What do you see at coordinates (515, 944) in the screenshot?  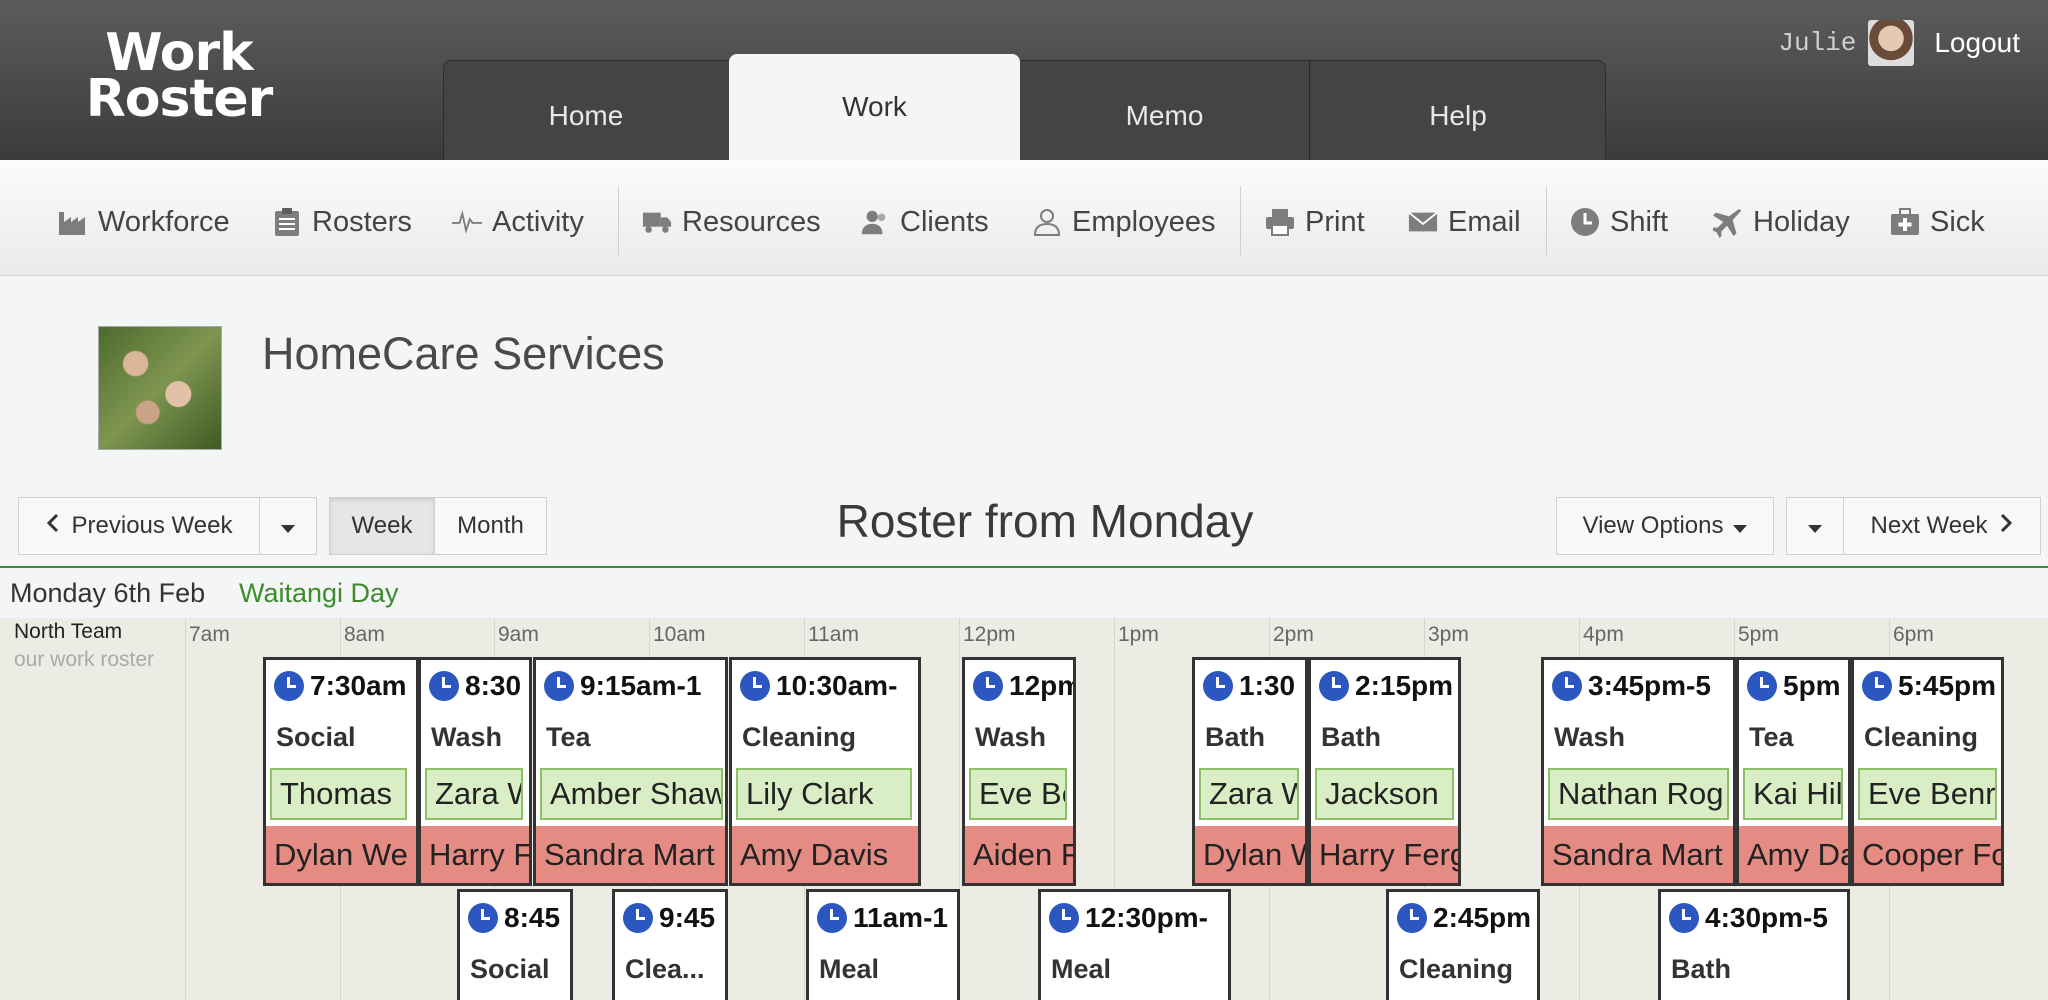 I see `shift-card: 8:45 Social` at bounding box center [515, 944].